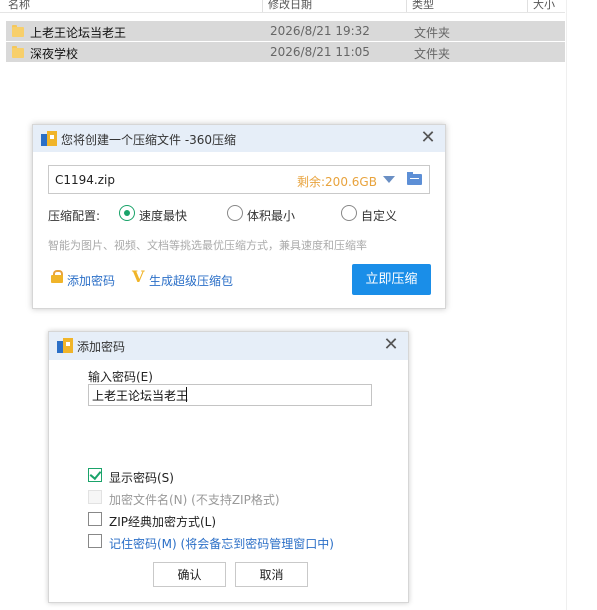  What do you see at coordinates (120, 377) in the screenshot?
I see `password-input-label: 输入密码(E)` at bounding box center [120, 377].